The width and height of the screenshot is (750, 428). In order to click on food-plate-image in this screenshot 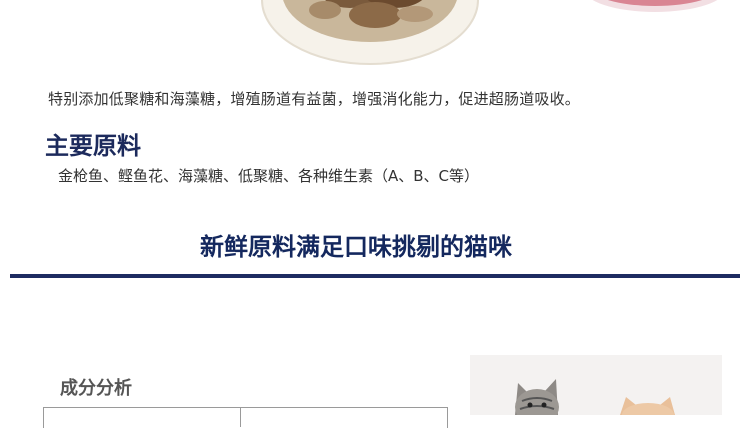, I will do `click(370, 32)`.